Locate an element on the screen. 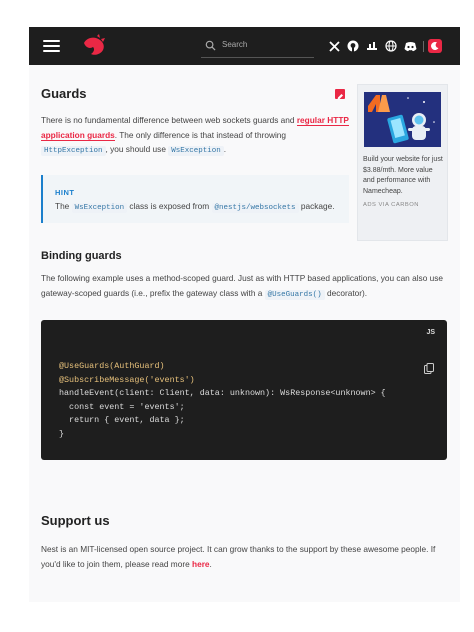 Image resolution: width=474 pixels, height=632 pixels. intro-text: , you should use is located at coordinates (137, 149).